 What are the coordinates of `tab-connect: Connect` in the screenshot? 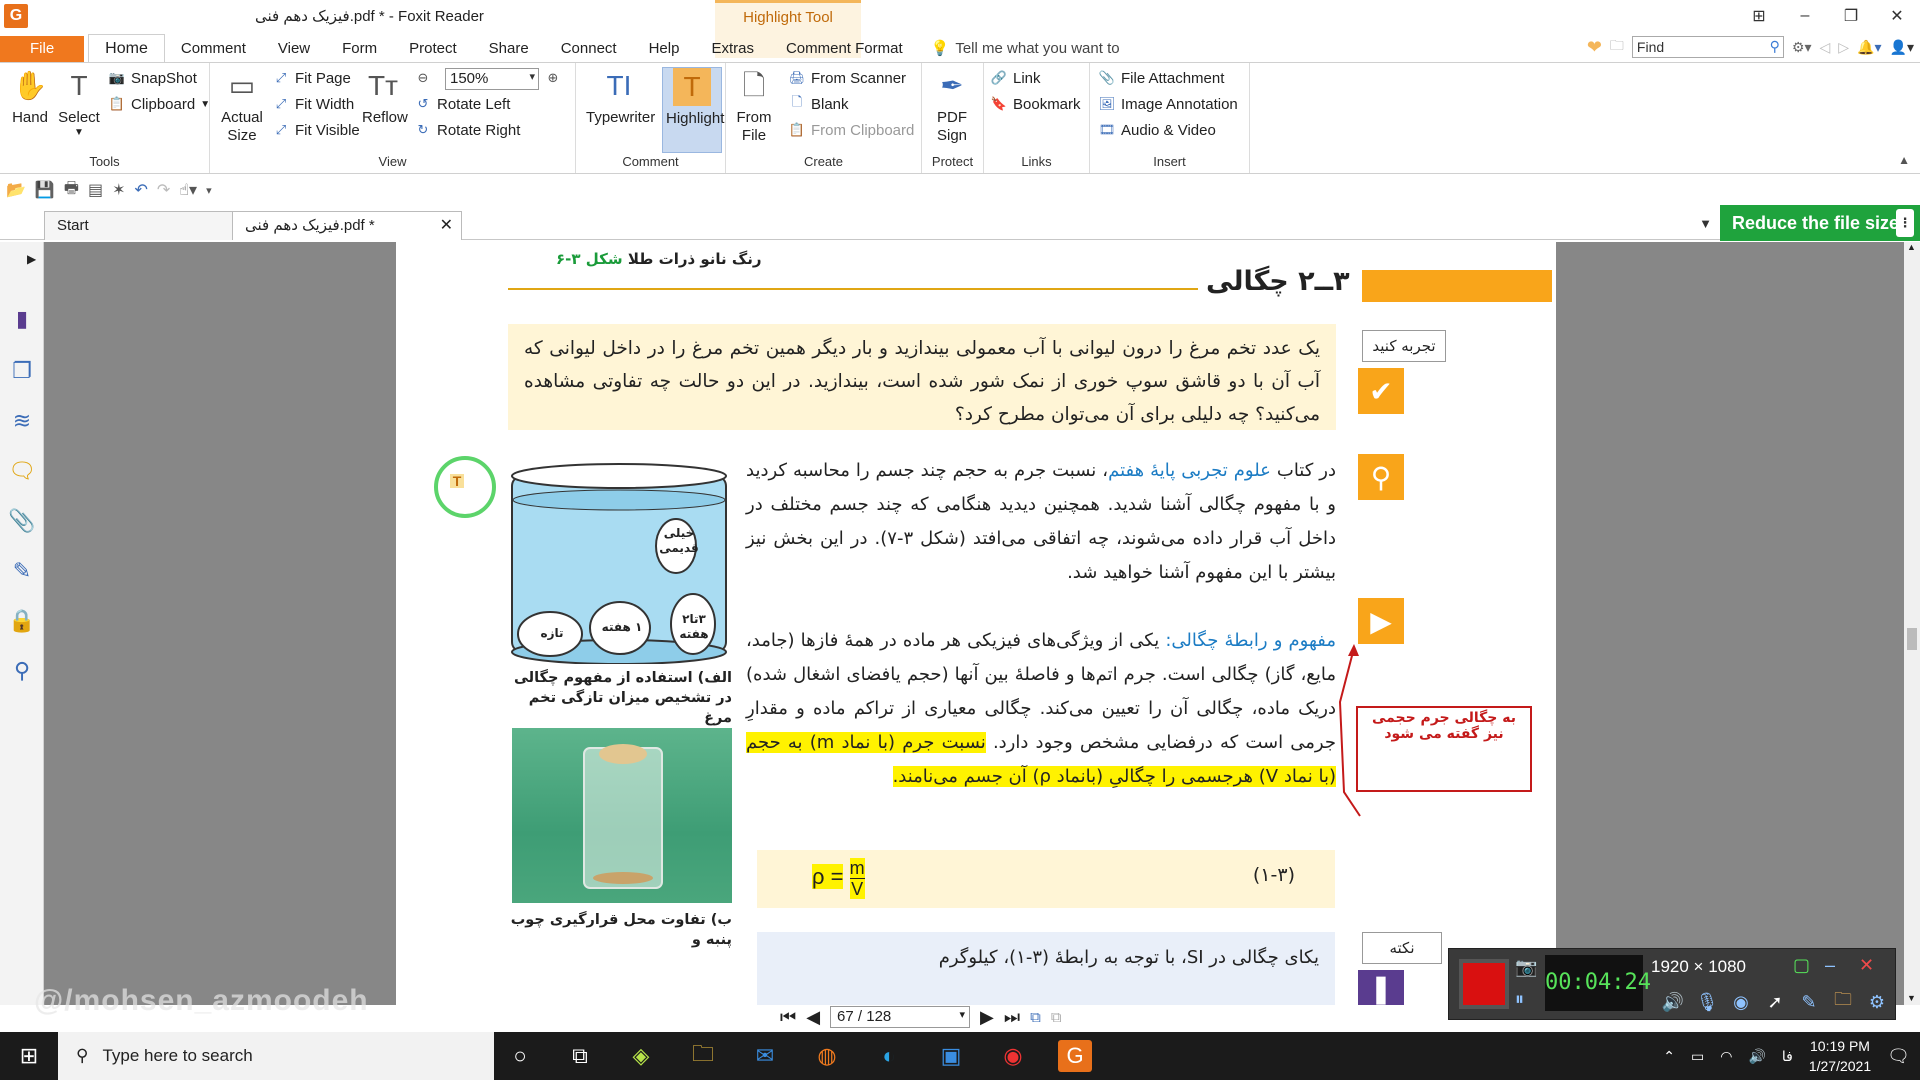 It's located at (589, 49).